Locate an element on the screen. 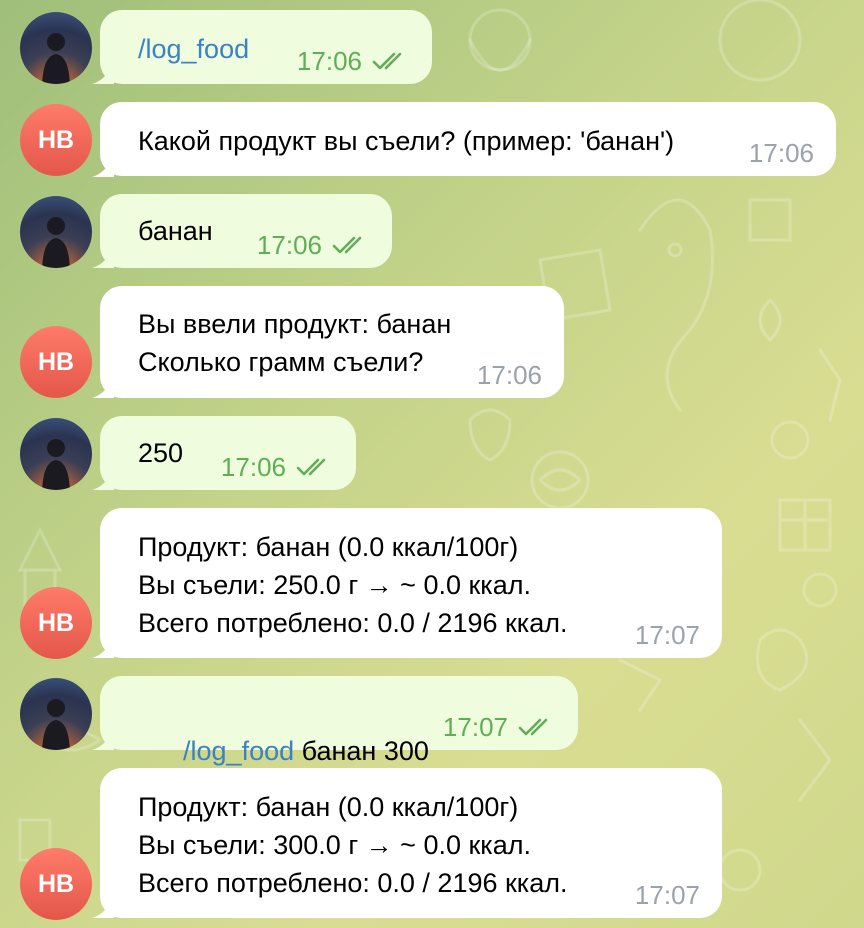 This screenshot has width=864, height=928. message-text: банан 300 is located at coordinates (361, 751).